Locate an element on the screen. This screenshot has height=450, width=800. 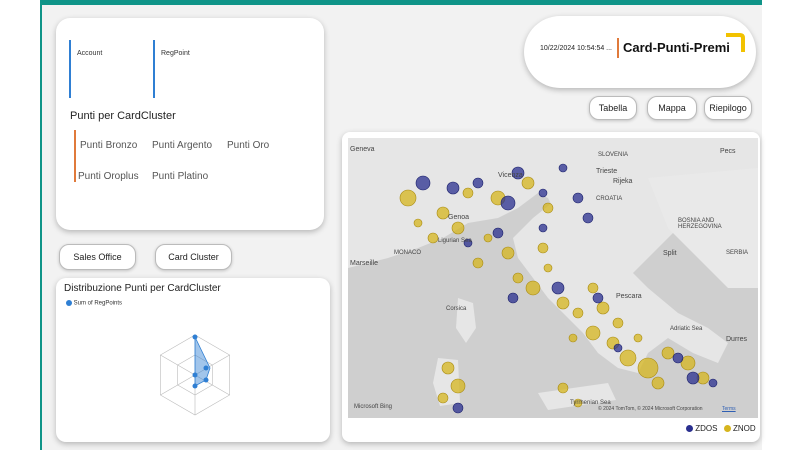
map-label-bosnia: BOSNIA AND HERZEGOVINA is located at coordinates (700, 224).